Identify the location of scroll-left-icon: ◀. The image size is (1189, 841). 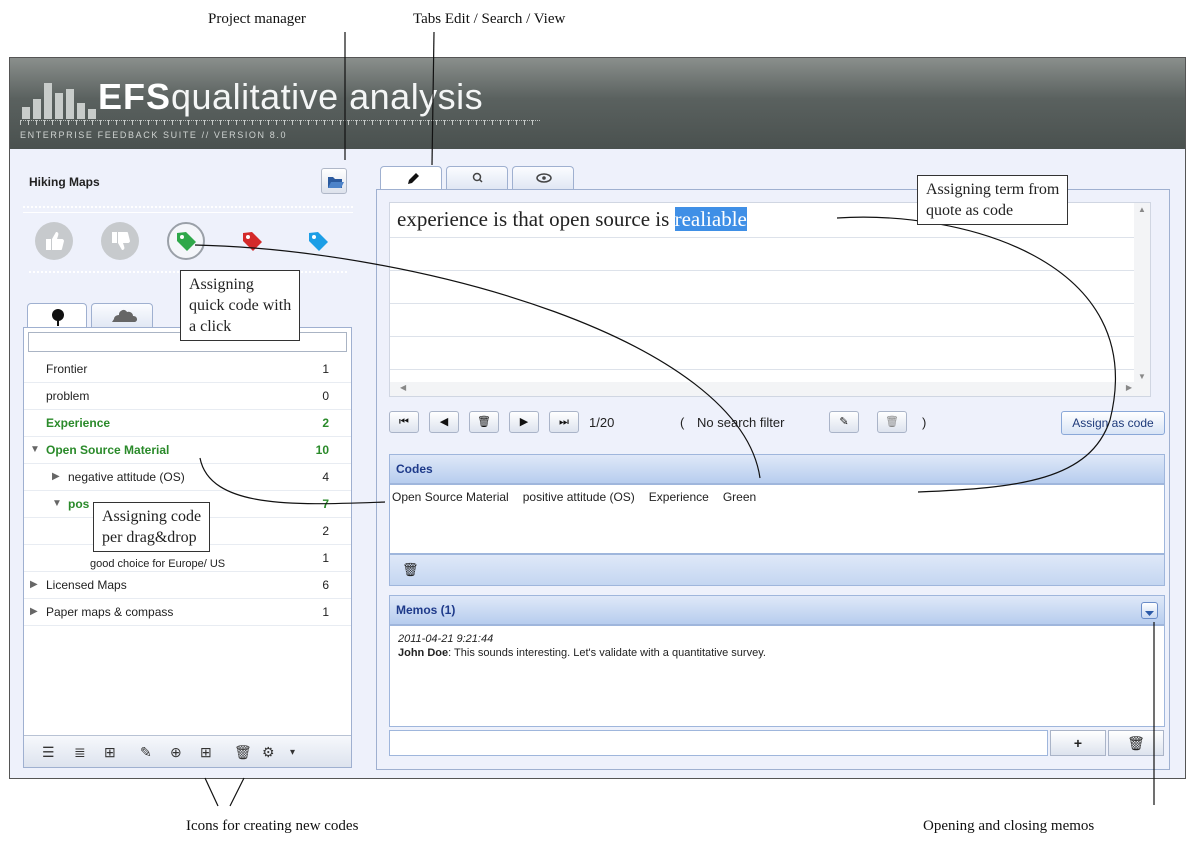
(403, 387).